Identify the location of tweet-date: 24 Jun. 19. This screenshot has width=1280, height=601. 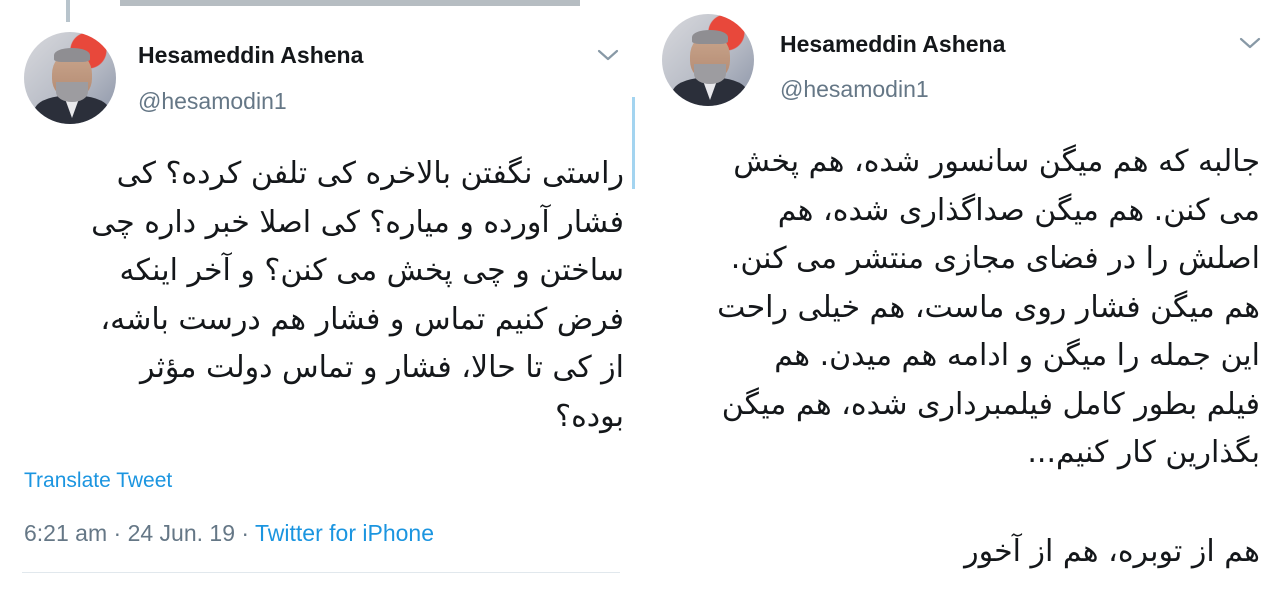
(181, 533).